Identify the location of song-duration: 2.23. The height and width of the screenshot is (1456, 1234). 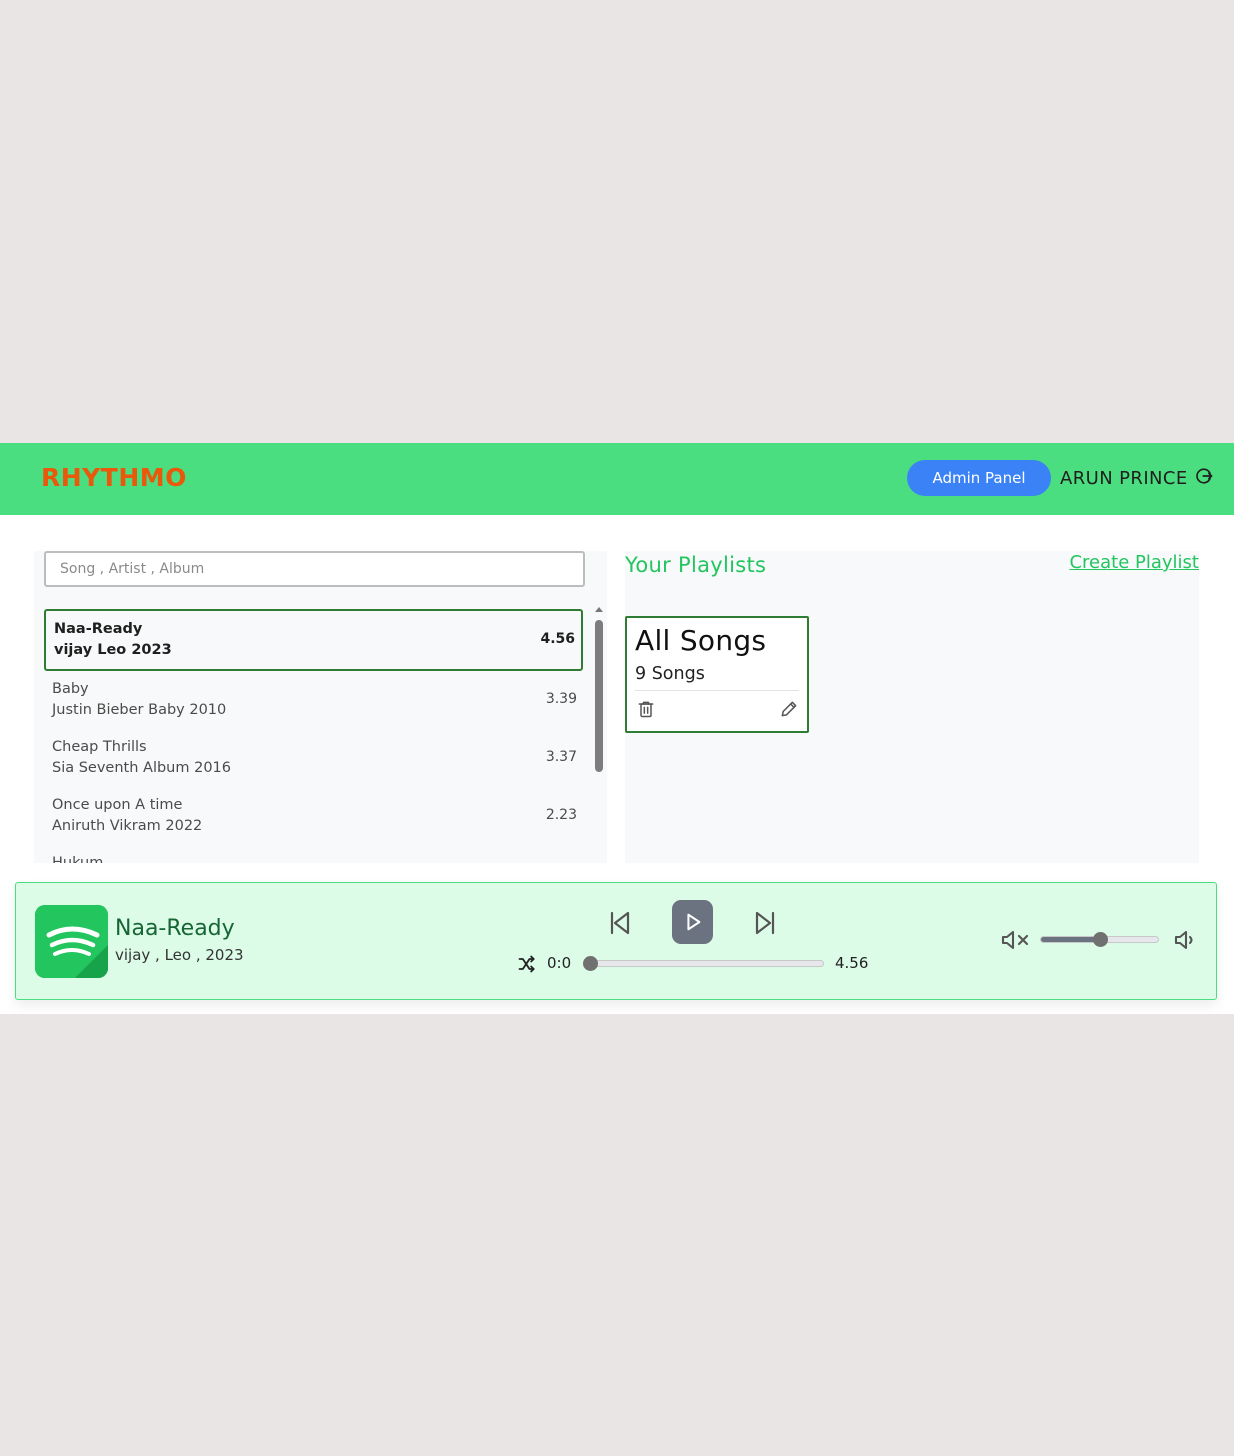
(561, 815).